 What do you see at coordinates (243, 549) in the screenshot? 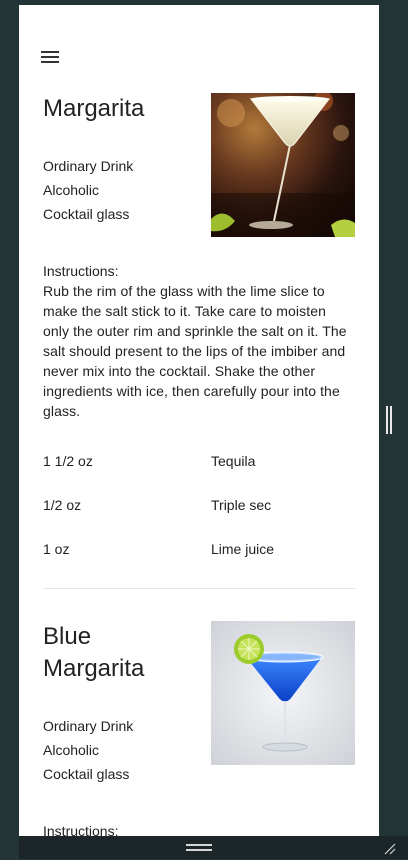
I see `ingredient-name: Lime juice` at bounding box center [243, 549].